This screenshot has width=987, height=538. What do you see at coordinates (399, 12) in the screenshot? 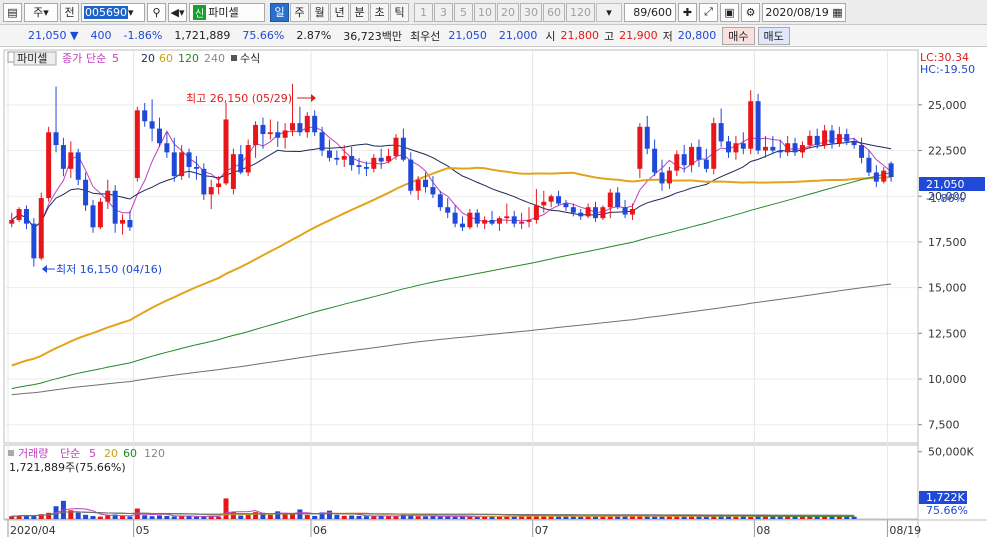
I see `period-tab-6: 틱` at bounding box center [399, 12].